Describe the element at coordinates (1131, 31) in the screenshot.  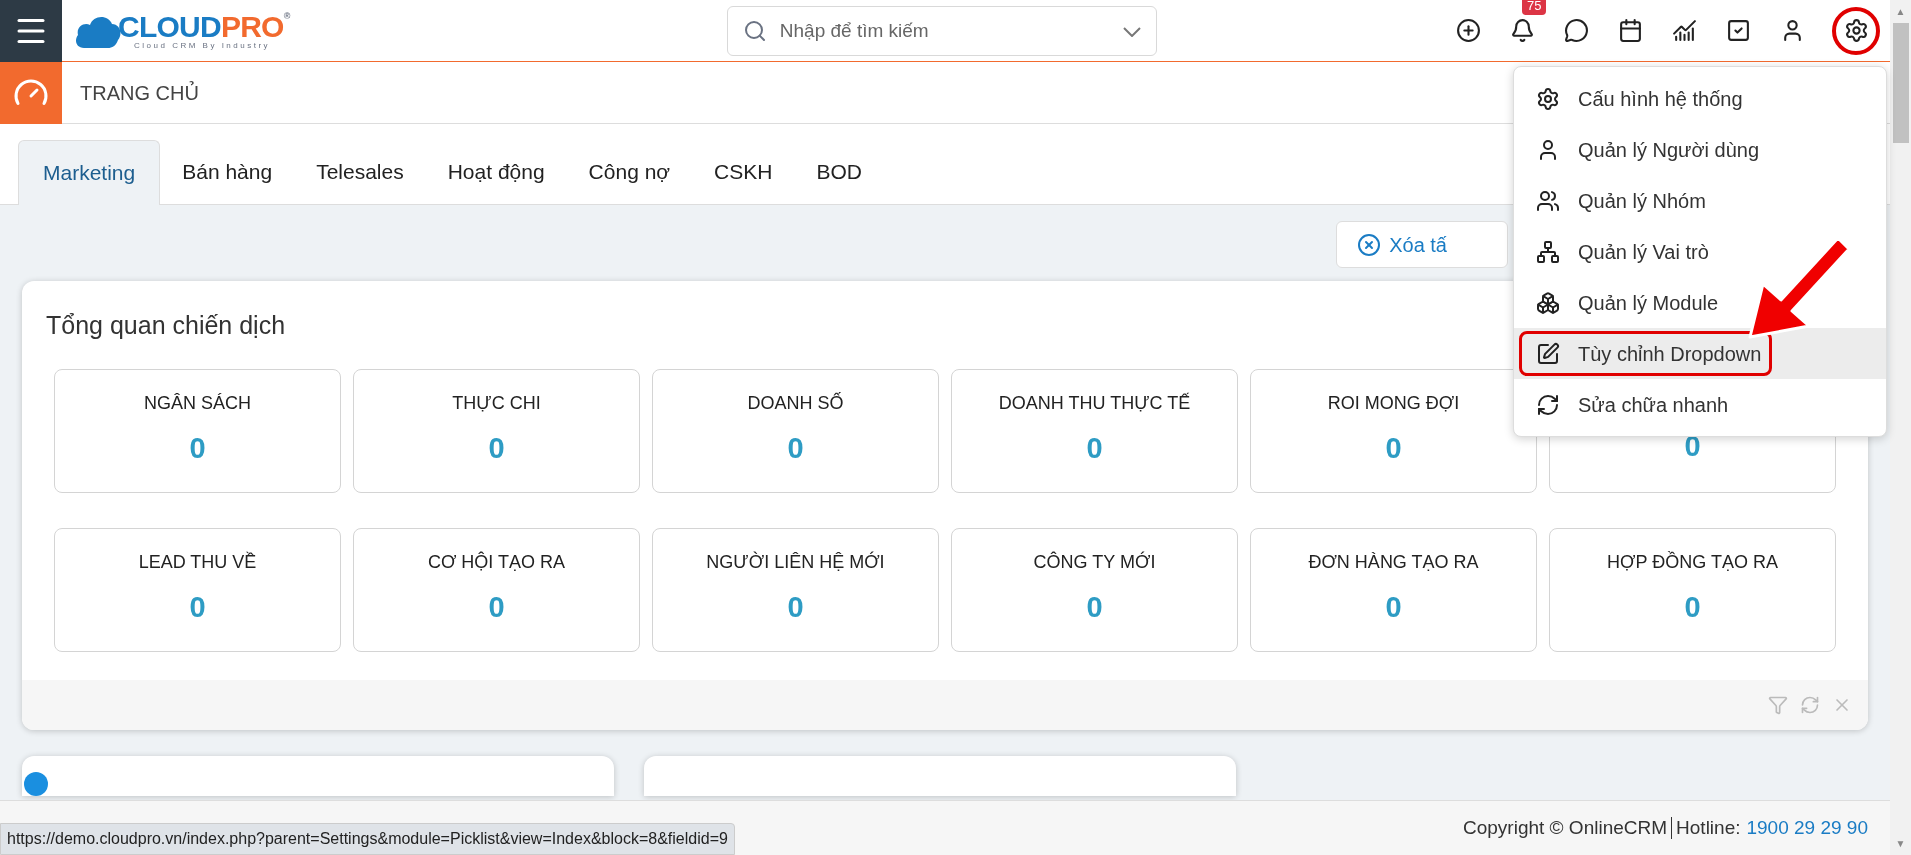
I see `chevron-down-icon` at that location.